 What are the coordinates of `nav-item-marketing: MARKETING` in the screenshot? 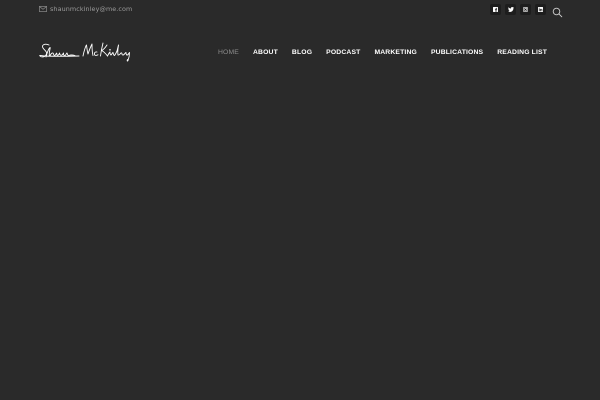 It's located at (395, 53).